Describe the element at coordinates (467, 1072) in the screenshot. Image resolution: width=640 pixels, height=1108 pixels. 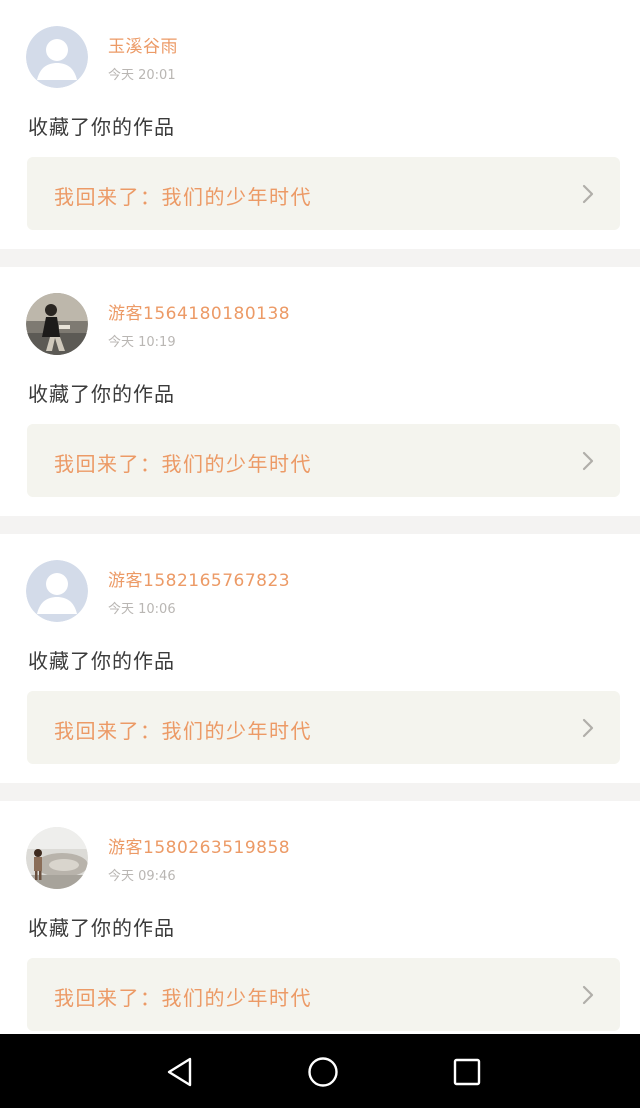
I see `recents-square-icon` at that location.